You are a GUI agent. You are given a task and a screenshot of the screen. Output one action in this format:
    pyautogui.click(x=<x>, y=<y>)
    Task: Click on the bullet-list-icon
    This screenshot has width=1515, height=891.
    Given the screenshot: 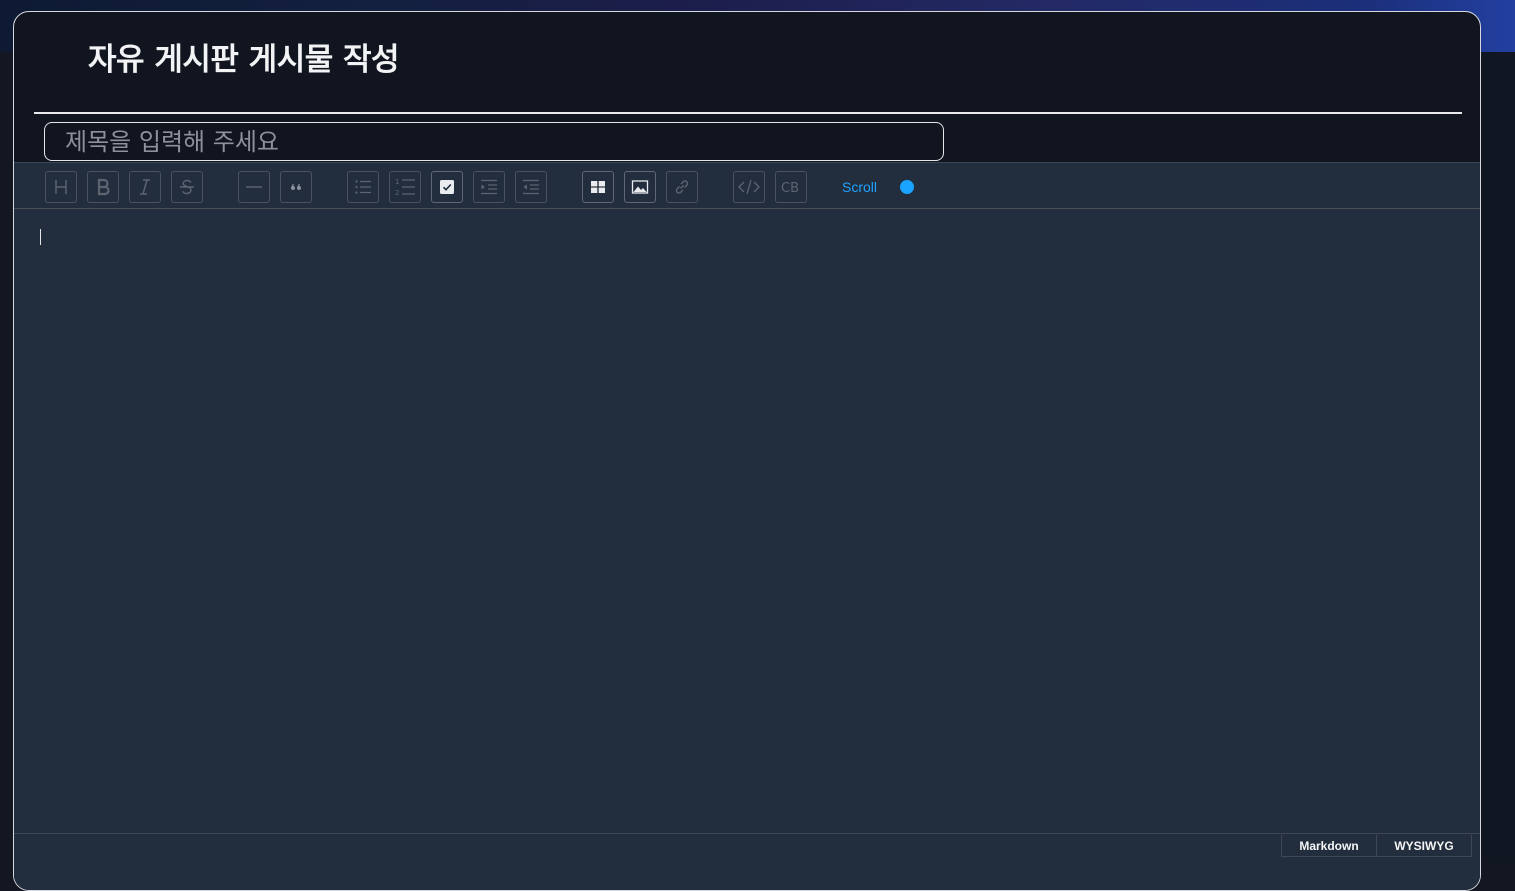 What is the action you would take?
    pyautogui.click(x=363, y=187)
    